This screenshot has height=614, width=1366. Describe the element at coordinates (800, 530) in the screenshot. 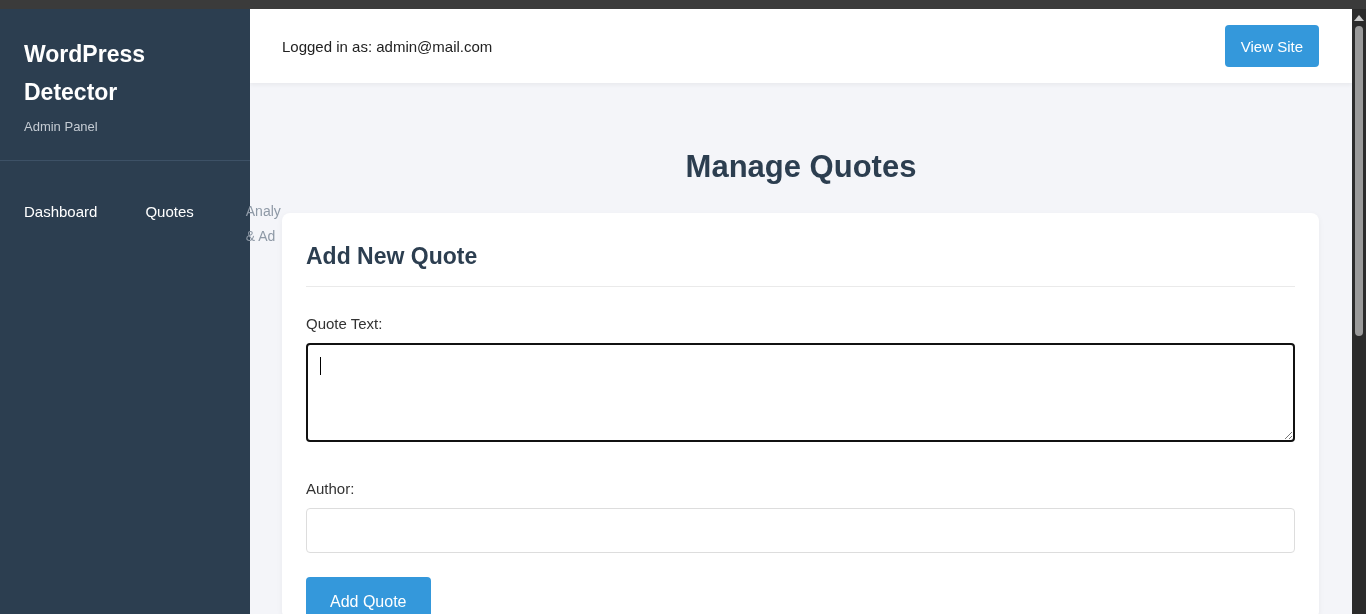

I see `author-field` at that location.